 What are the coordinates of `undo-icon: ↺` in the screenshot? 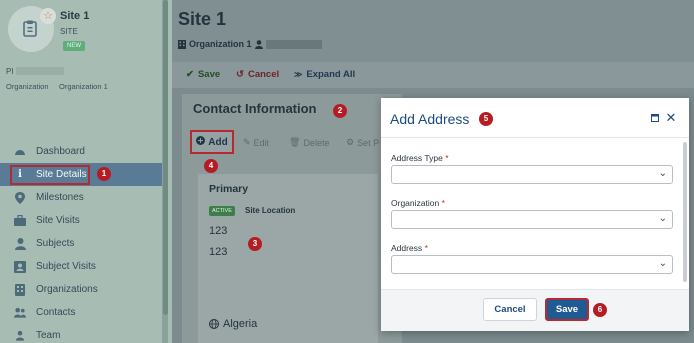 It's located at (240, 74).